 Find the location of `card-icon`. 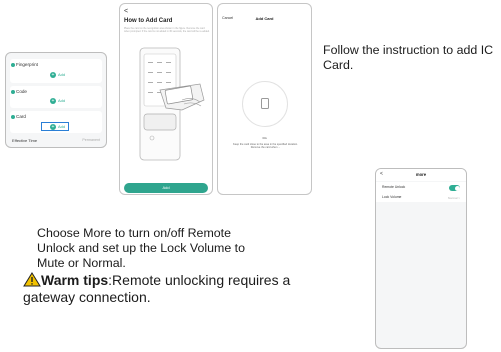

card-icon is located at coordinates (265, 103).